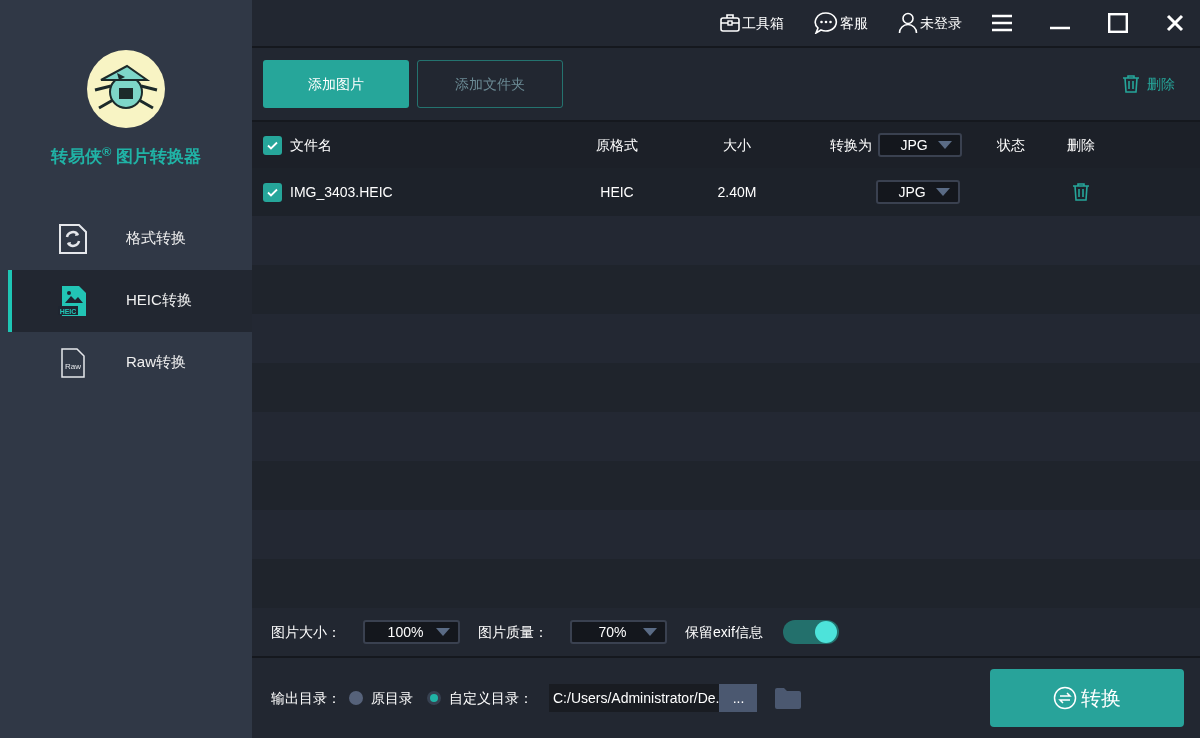 The image size is (1200, 738). What do you see at coordinates (634, 698) in the screenshot?
I see `path-field: C:/Users/Administrator/De.` at bounding box center [634, 698].